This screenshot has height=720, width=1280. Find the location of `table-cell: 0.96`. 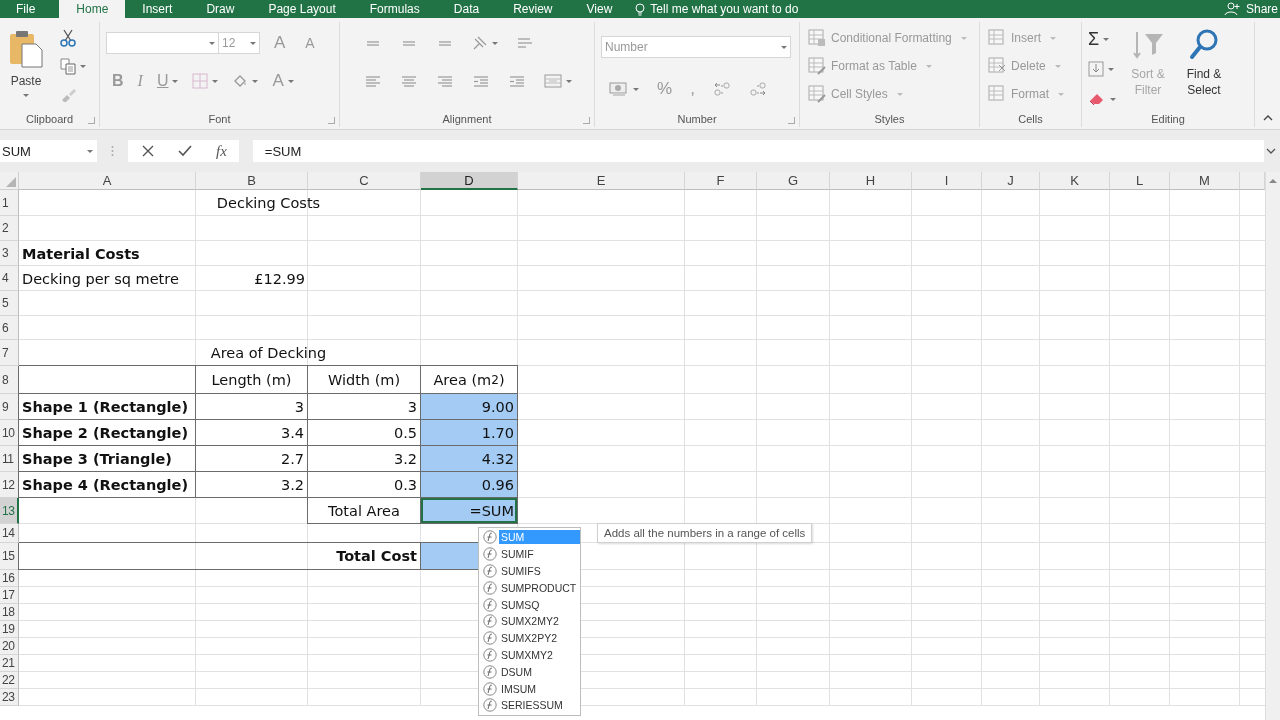

table-cell: 0.96 is located at coordinates (469, 485).